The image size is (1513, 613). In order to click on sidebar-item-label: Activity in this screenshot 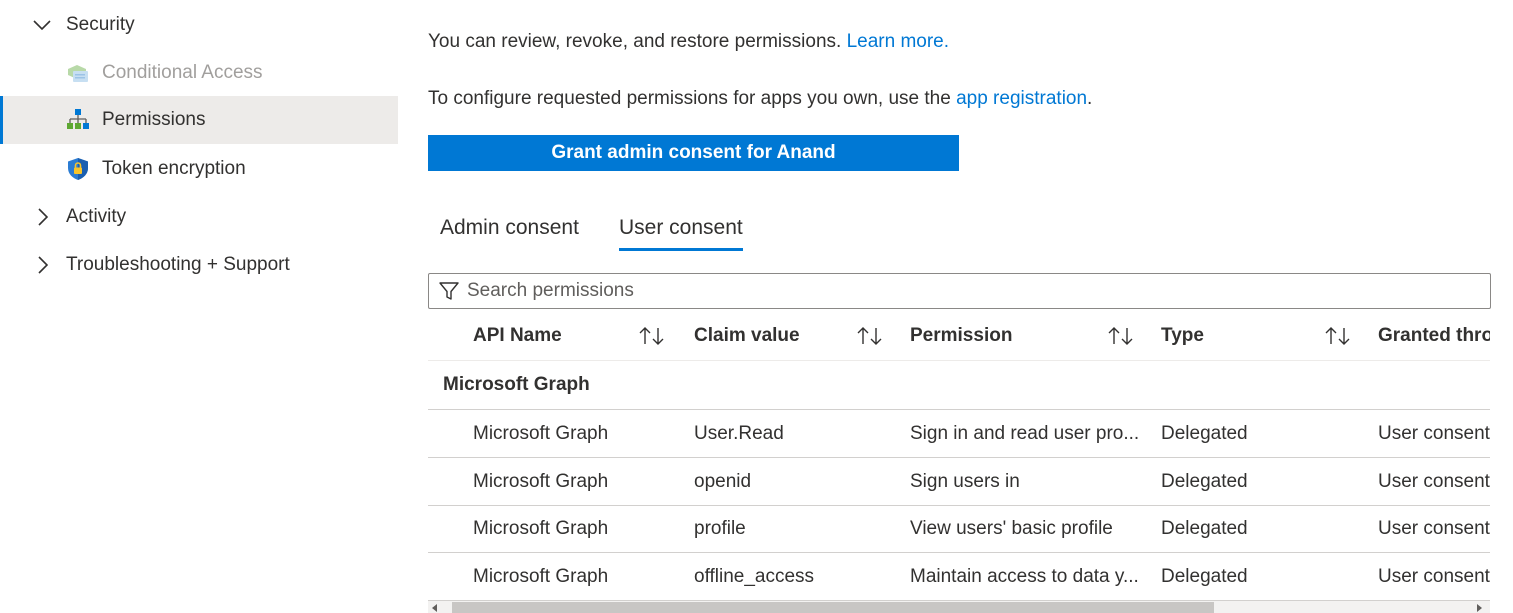, I will do `click(96, 216)`.